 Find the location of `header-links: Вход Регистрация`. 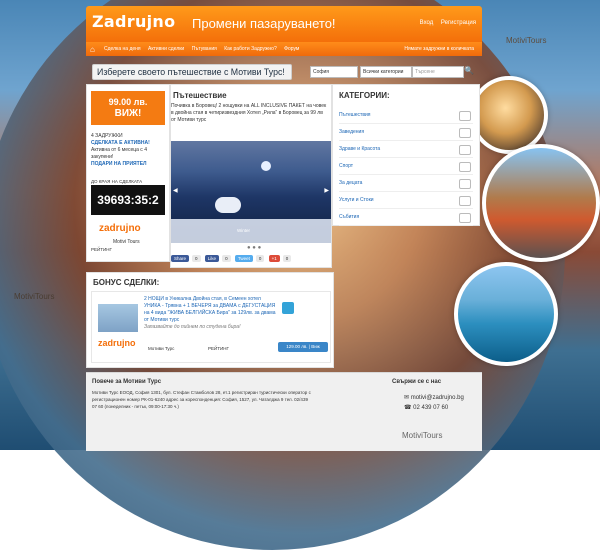

header-links: Вход Регистрация is located at coordinates (445, 23).